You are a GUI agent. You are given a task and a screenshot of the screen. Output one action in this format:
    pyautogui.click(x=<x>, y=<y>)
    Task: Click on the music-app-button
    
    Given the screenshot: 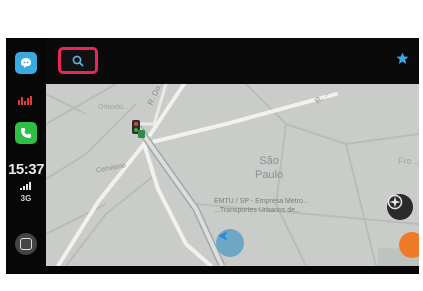 What is the action you would take?
    pyautogui.click(x=26, y=100)
    